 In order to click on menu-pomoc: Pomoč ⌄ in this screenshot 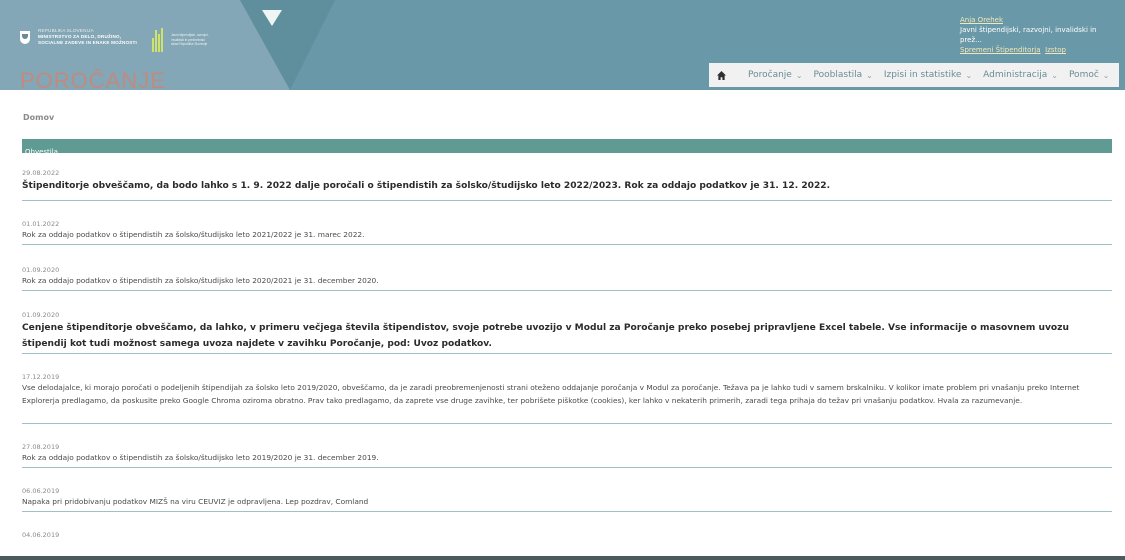, I will do `click(1089, 75)`.